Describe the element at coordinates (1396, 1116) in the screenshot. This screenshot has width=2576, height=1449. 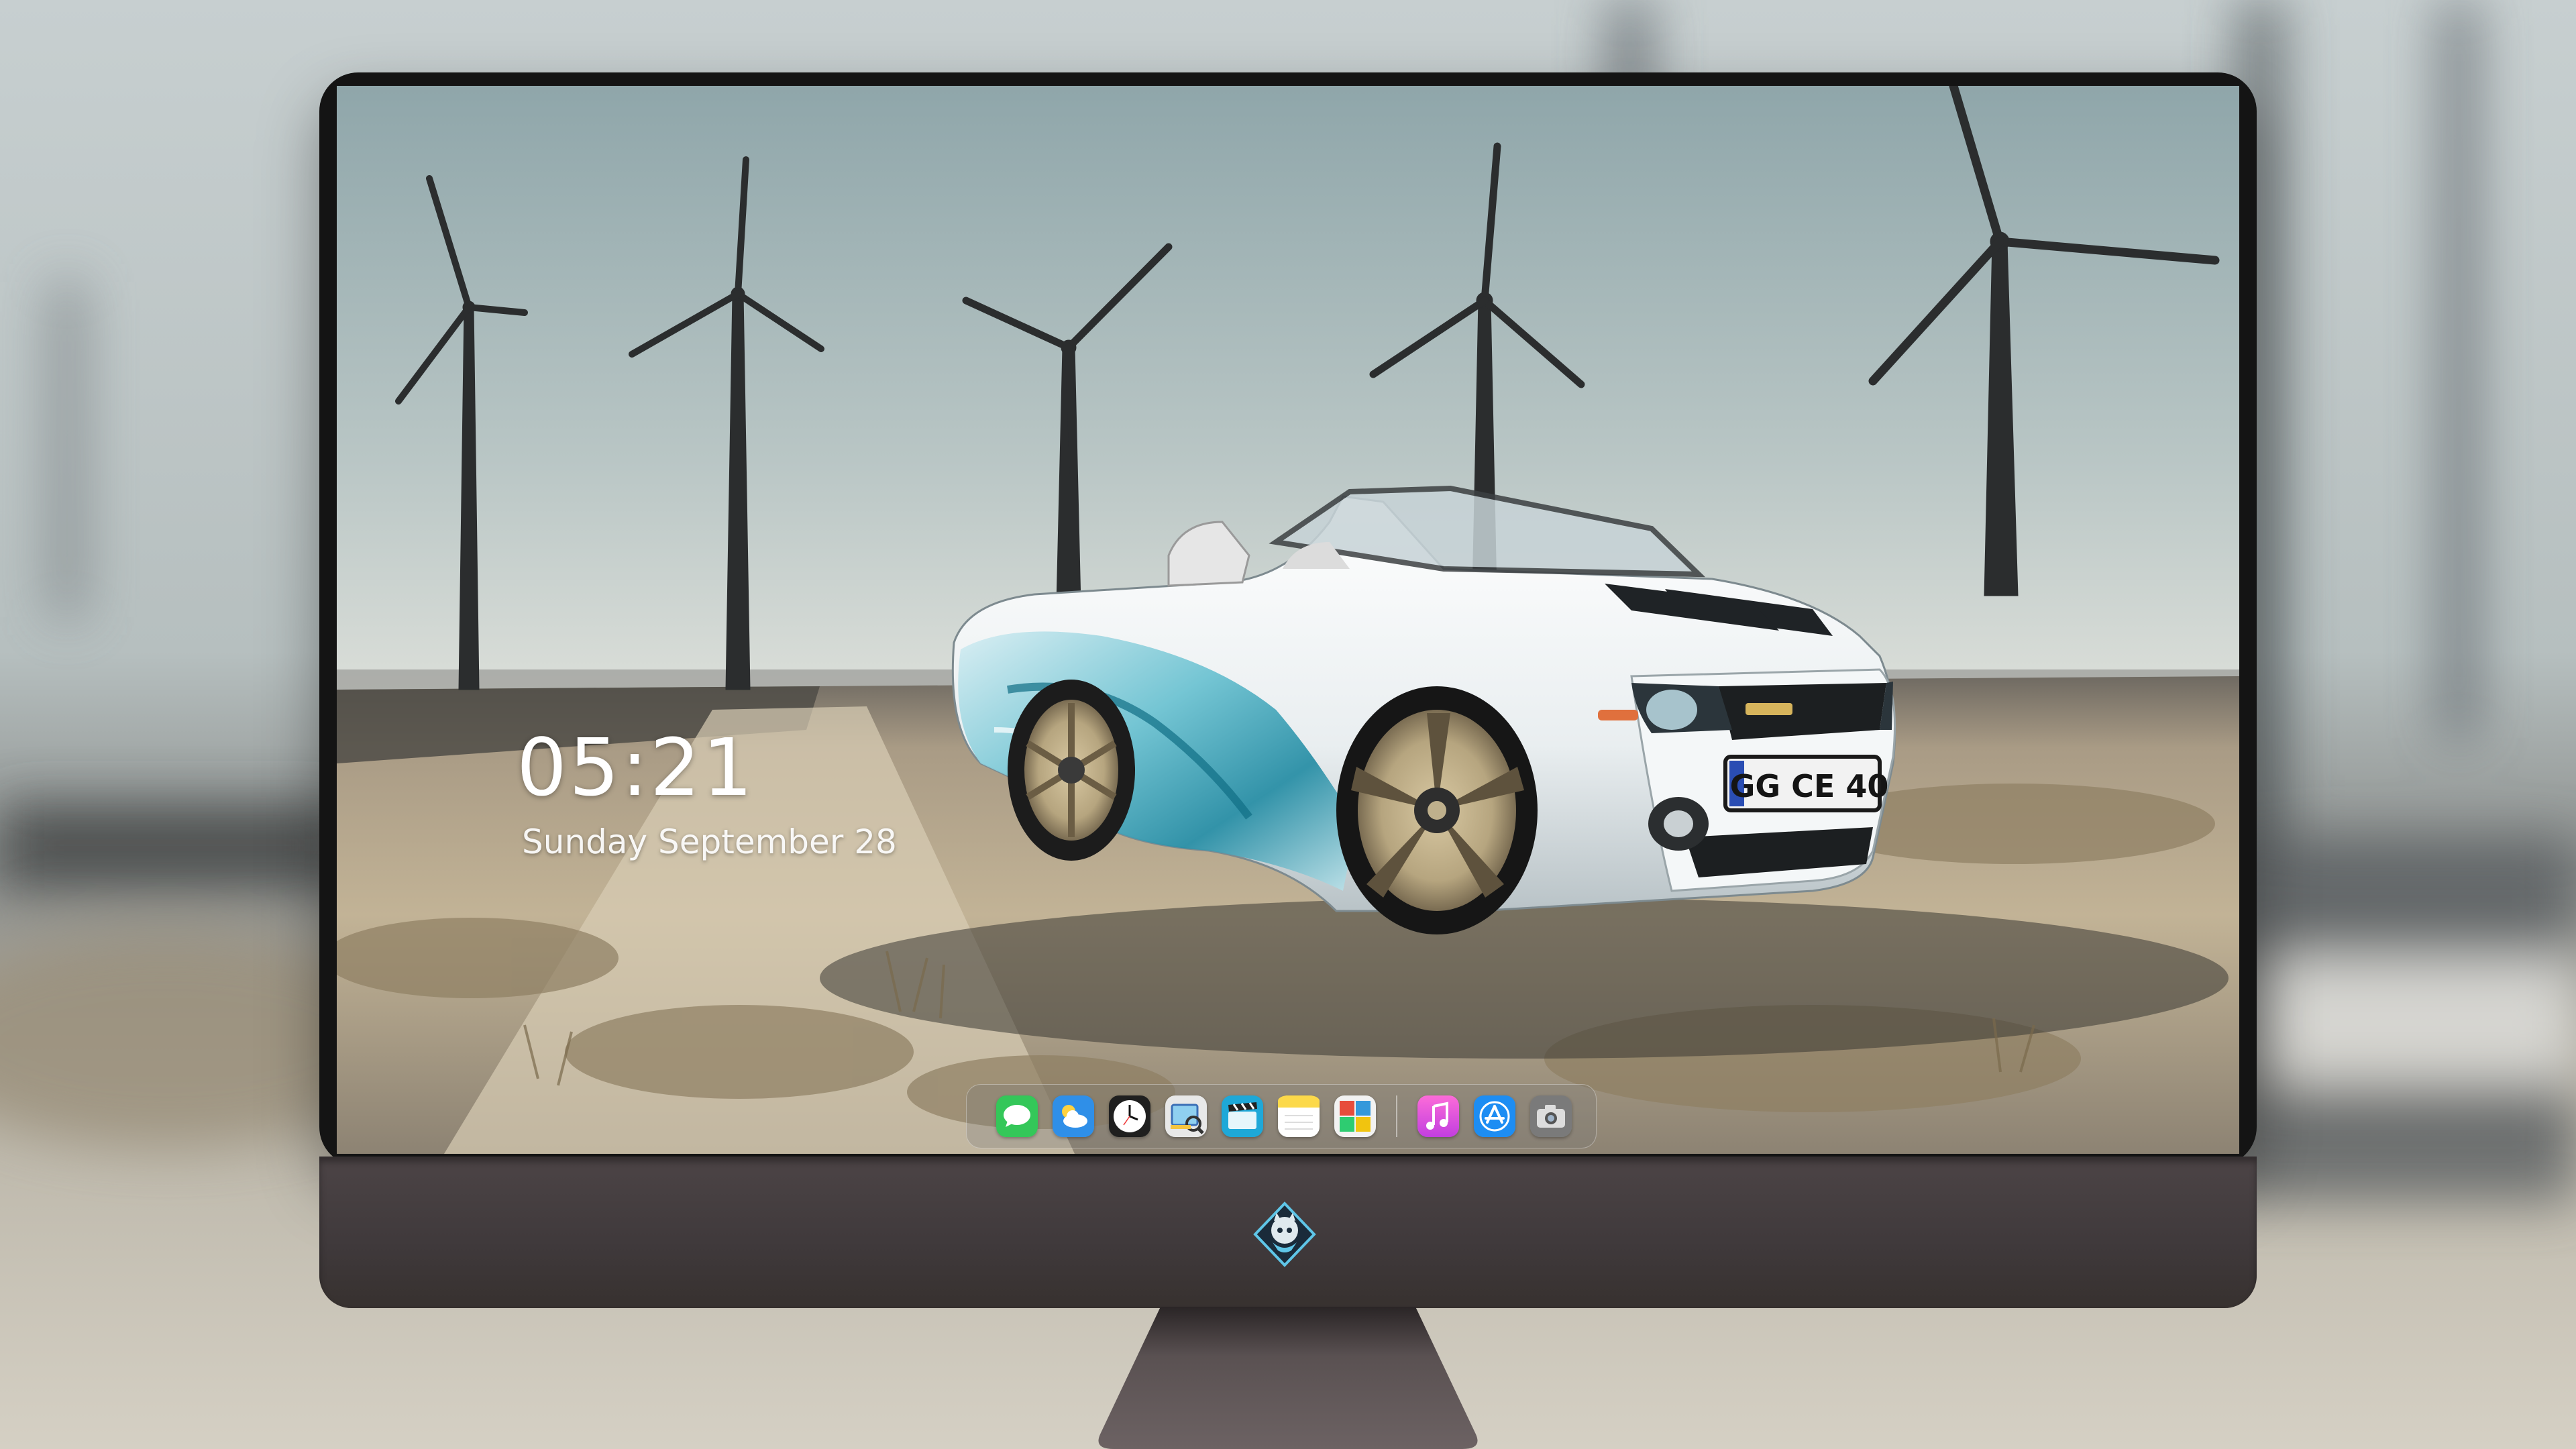
I see `dock-separator` at that location.